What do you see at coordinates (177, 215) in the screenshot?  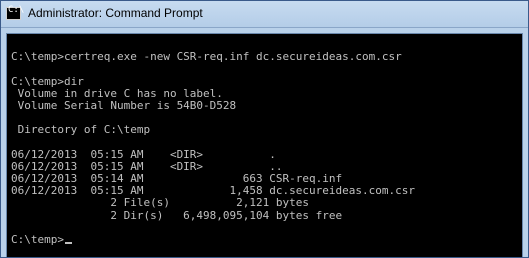 I see `dir-summary: 2 Dir(s) 6,498,095,104 bytes free` at bounding box center [177, 215].